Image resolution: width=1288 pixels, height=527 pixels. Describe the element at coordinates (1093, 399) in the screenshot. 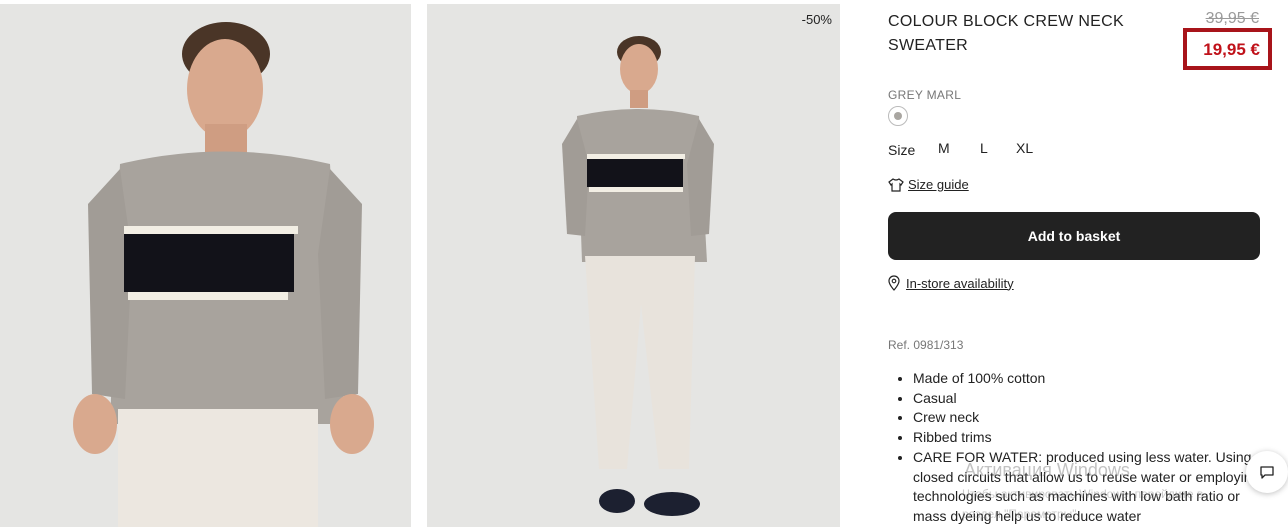

I see `feature-item: Casual` at that location.